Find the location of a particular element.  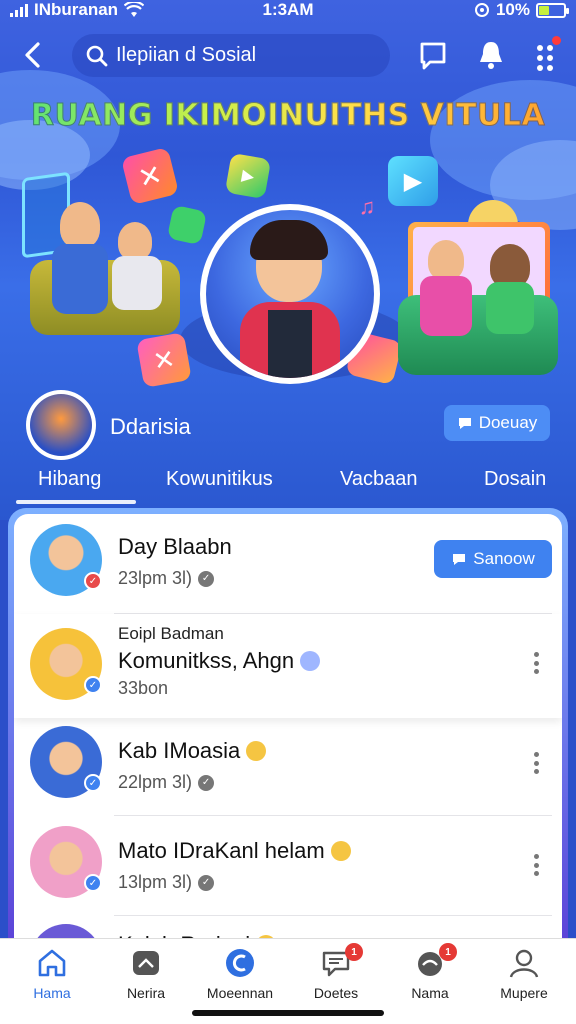

status-bar: INburanan 1:3AM 10% is located at coordinates (288, 11).